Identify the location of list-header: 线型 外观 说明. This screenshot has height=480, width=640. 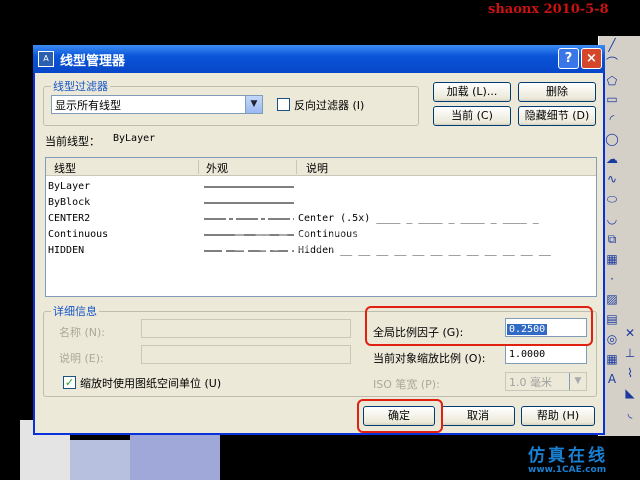
(321, 167).